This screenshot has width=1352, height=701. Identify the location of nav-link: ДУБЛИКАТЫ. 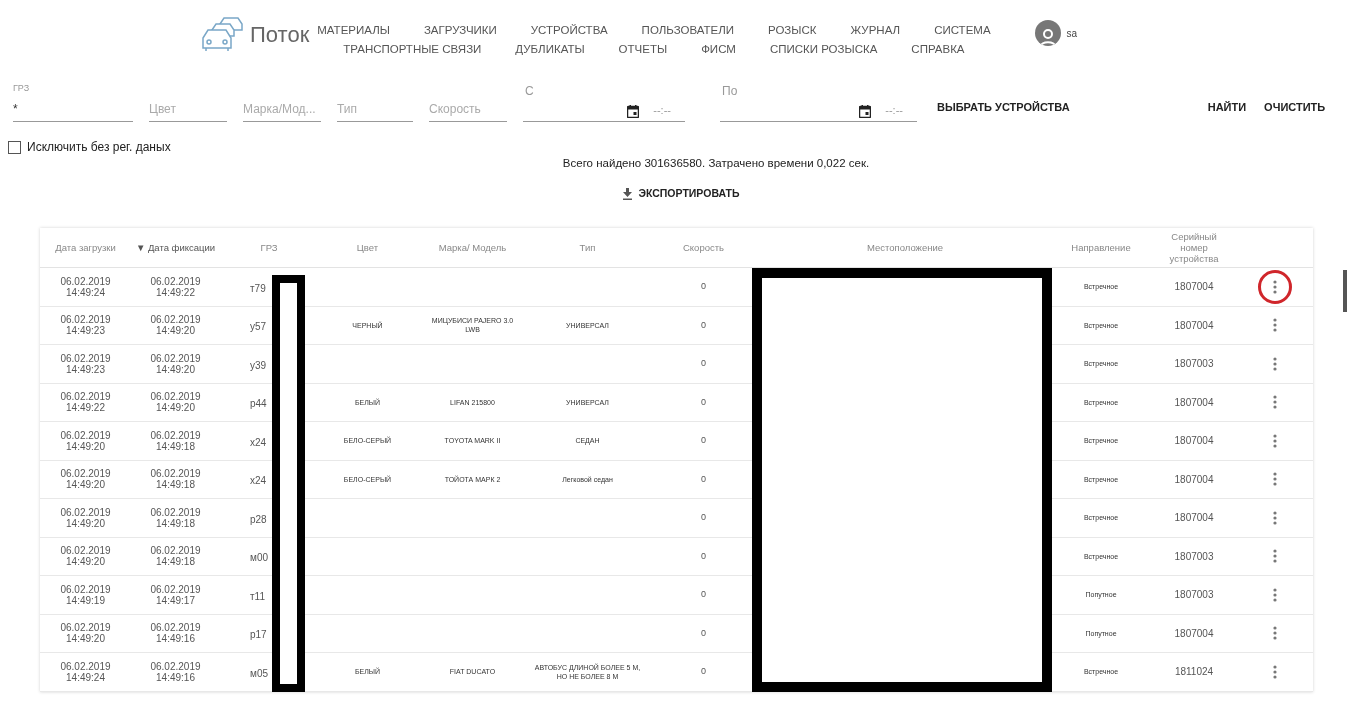
(550, 49).